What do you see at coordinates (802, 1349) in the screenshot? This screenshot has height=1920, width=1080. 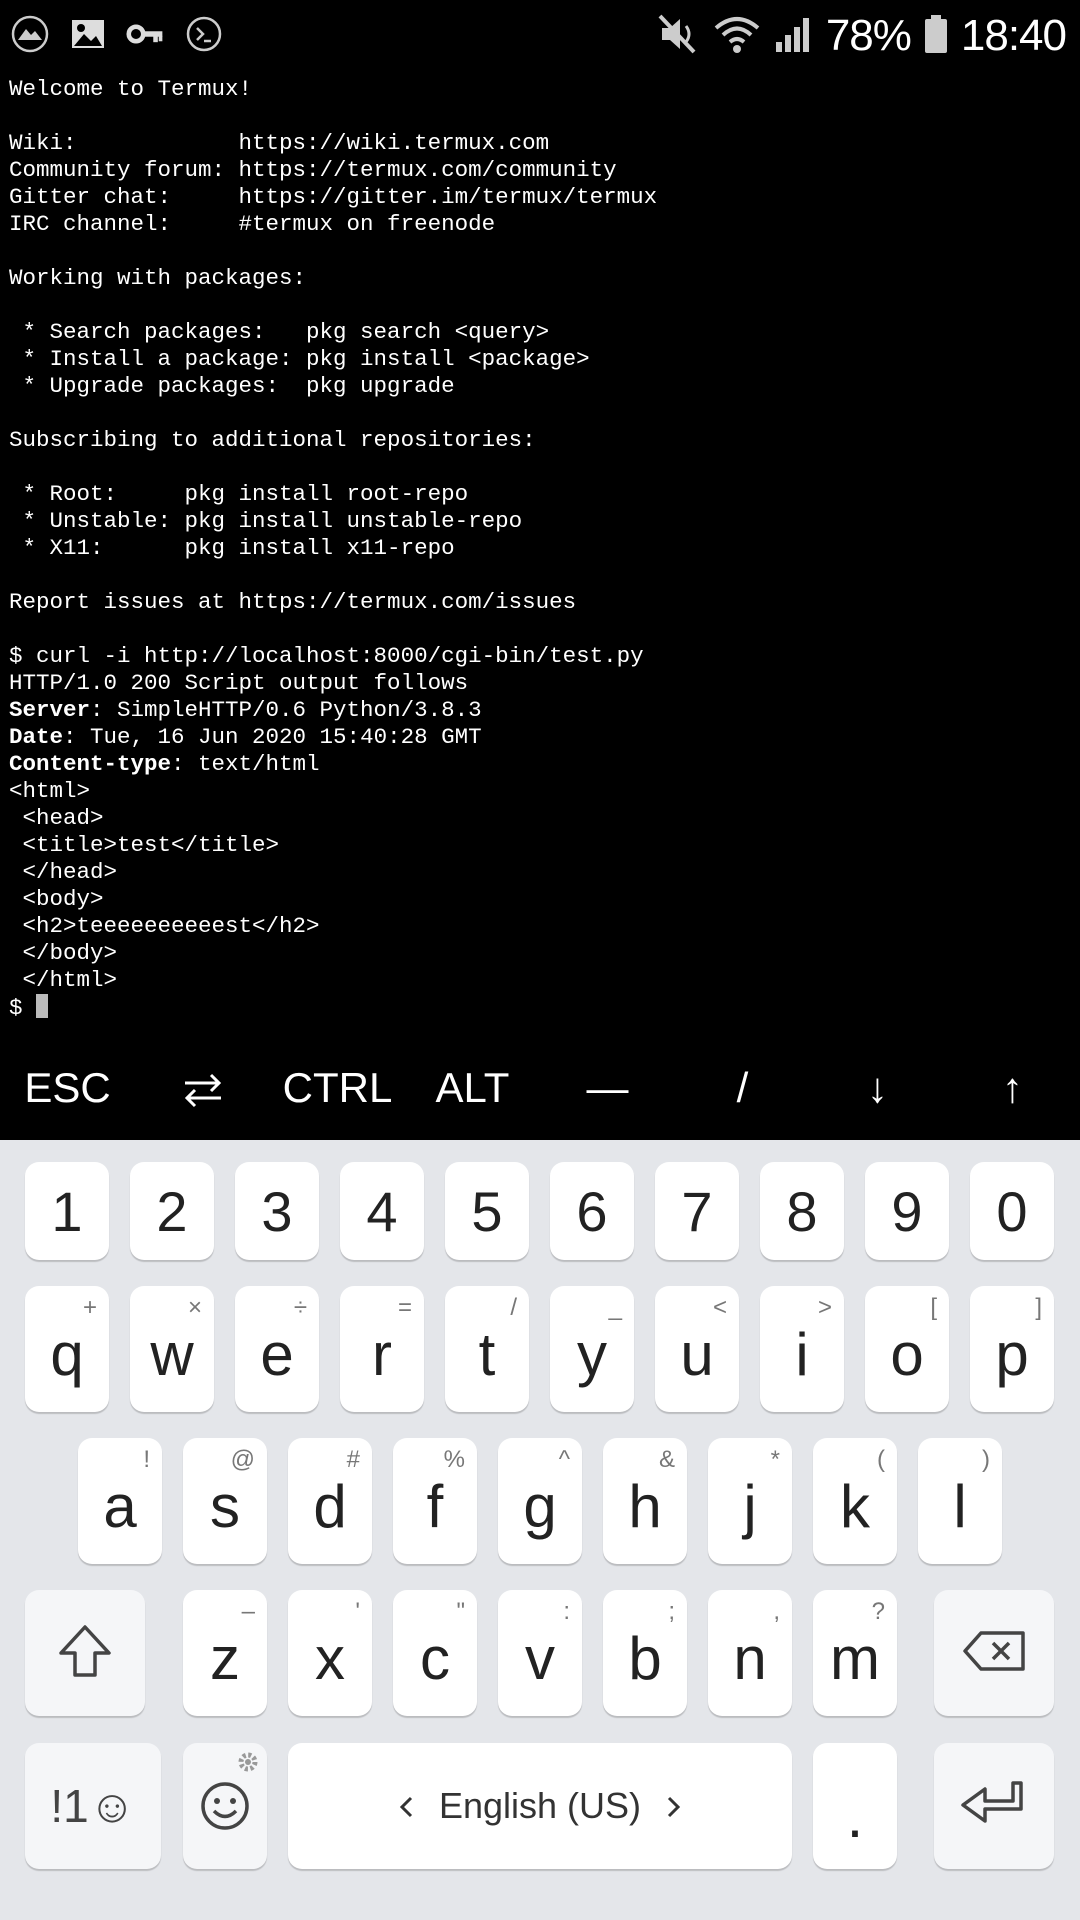 I see `key-i: i >` at bounding box center [802, 1349].